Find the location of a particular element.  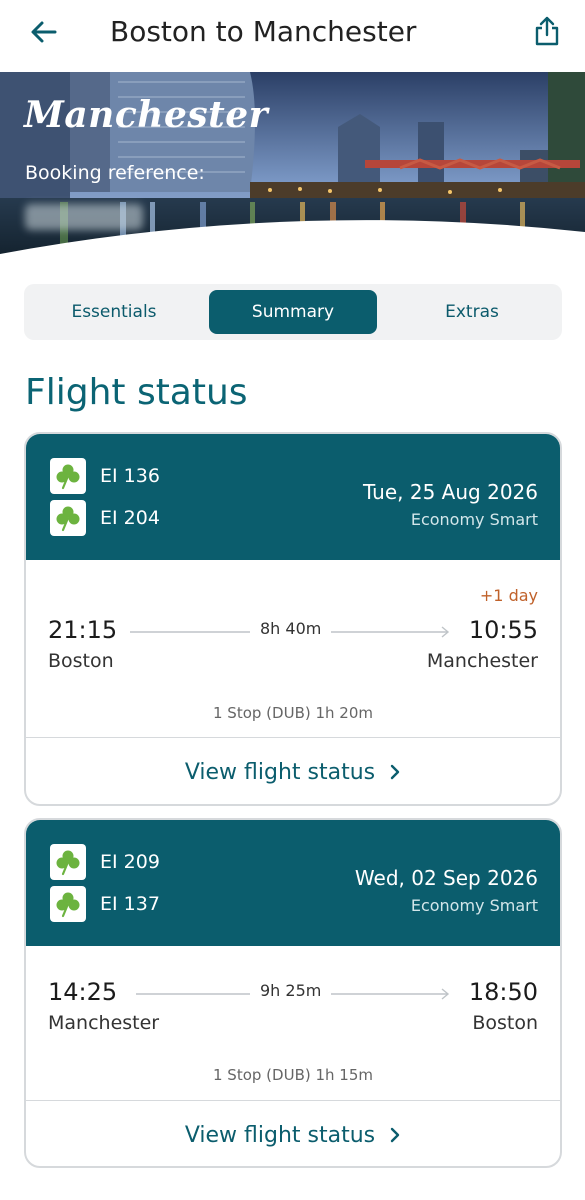

tab-summary: Summary is located at coordinates (293, 312).